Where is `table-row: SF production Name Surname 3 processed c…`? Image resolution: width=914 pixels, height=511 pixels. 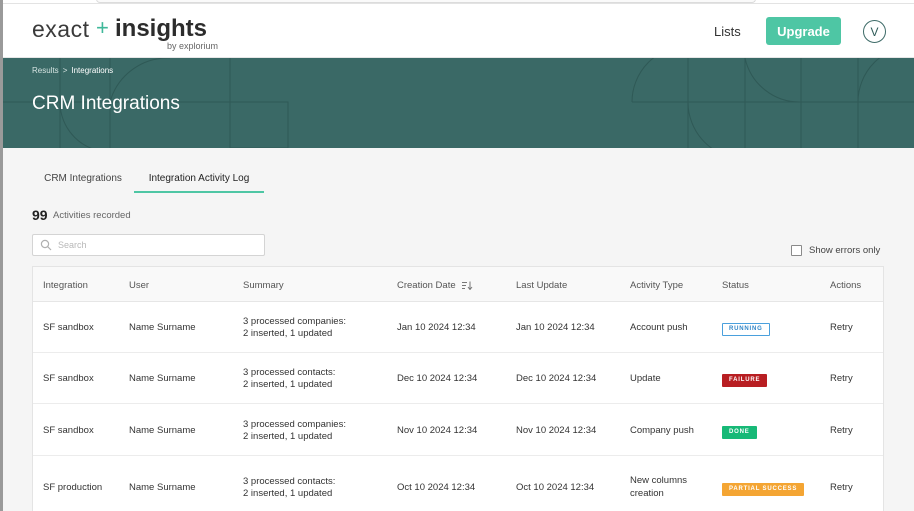 table-row: SF production Name Surname 3 processed c… is located at coordinates (458, 483).